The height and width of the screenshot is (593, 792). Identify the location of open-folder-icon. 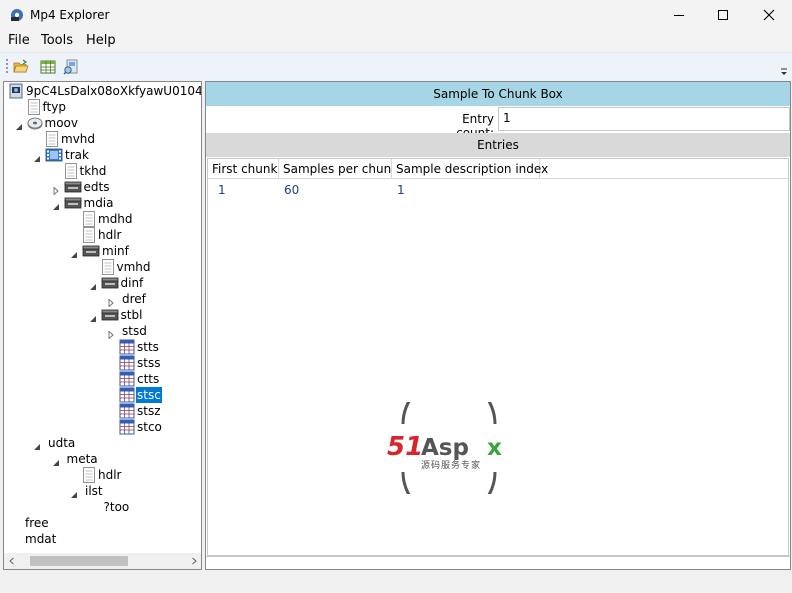
(21, 66).